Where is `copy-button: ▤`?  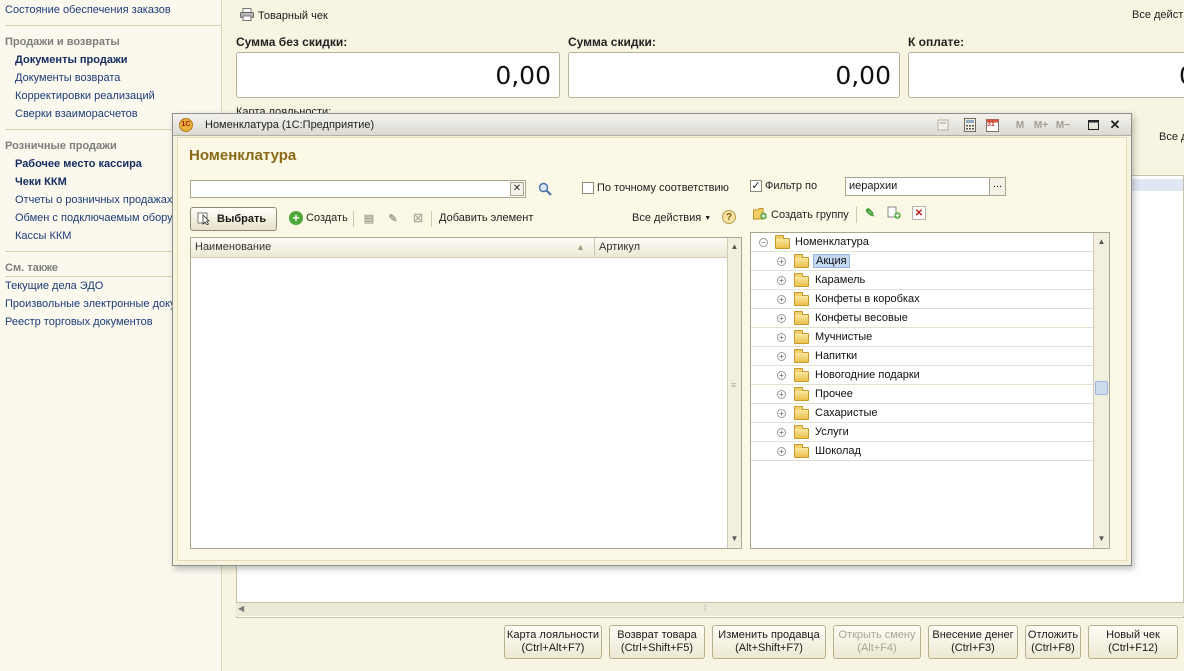
copy-button: ▤ is located at coordinates (369, 218).